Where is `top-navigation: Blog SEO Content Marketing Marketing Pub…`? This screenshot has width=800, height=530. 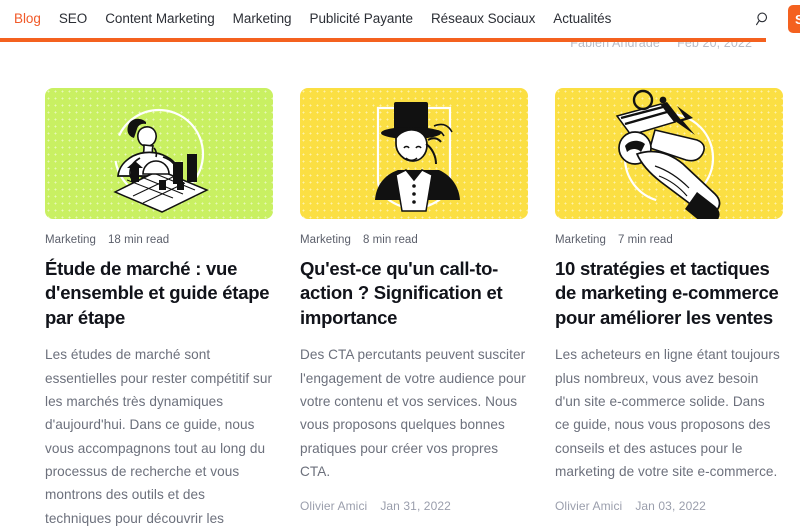
top-navigation: Blog SEO Content Marketing Marketing Pub… is located at coordinates (400, 21).